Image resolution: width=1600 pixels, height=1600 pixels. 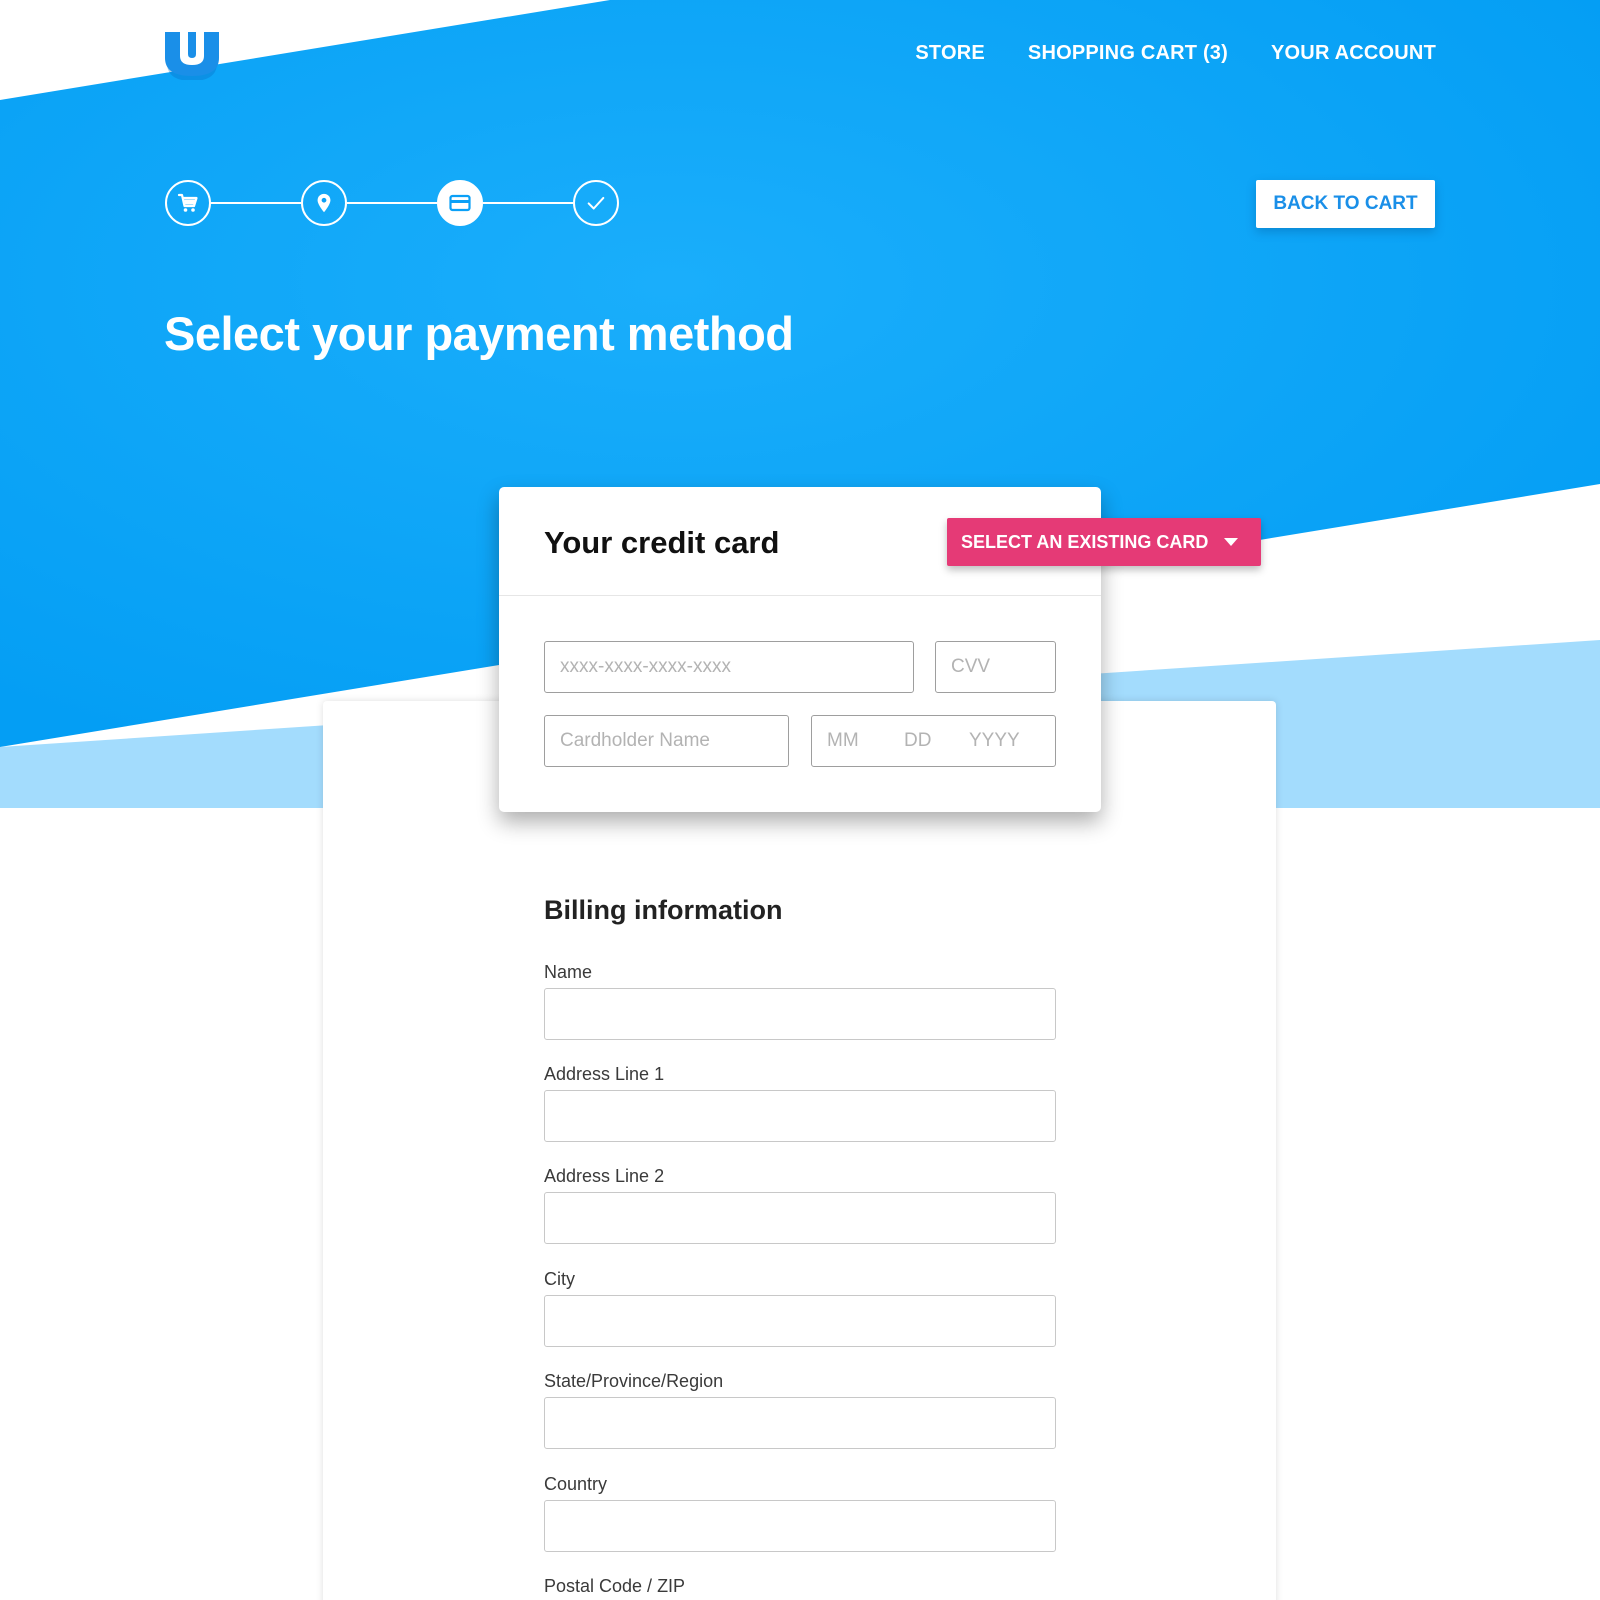 I want to click on checkout-stepper, so click(x=392, y=203).